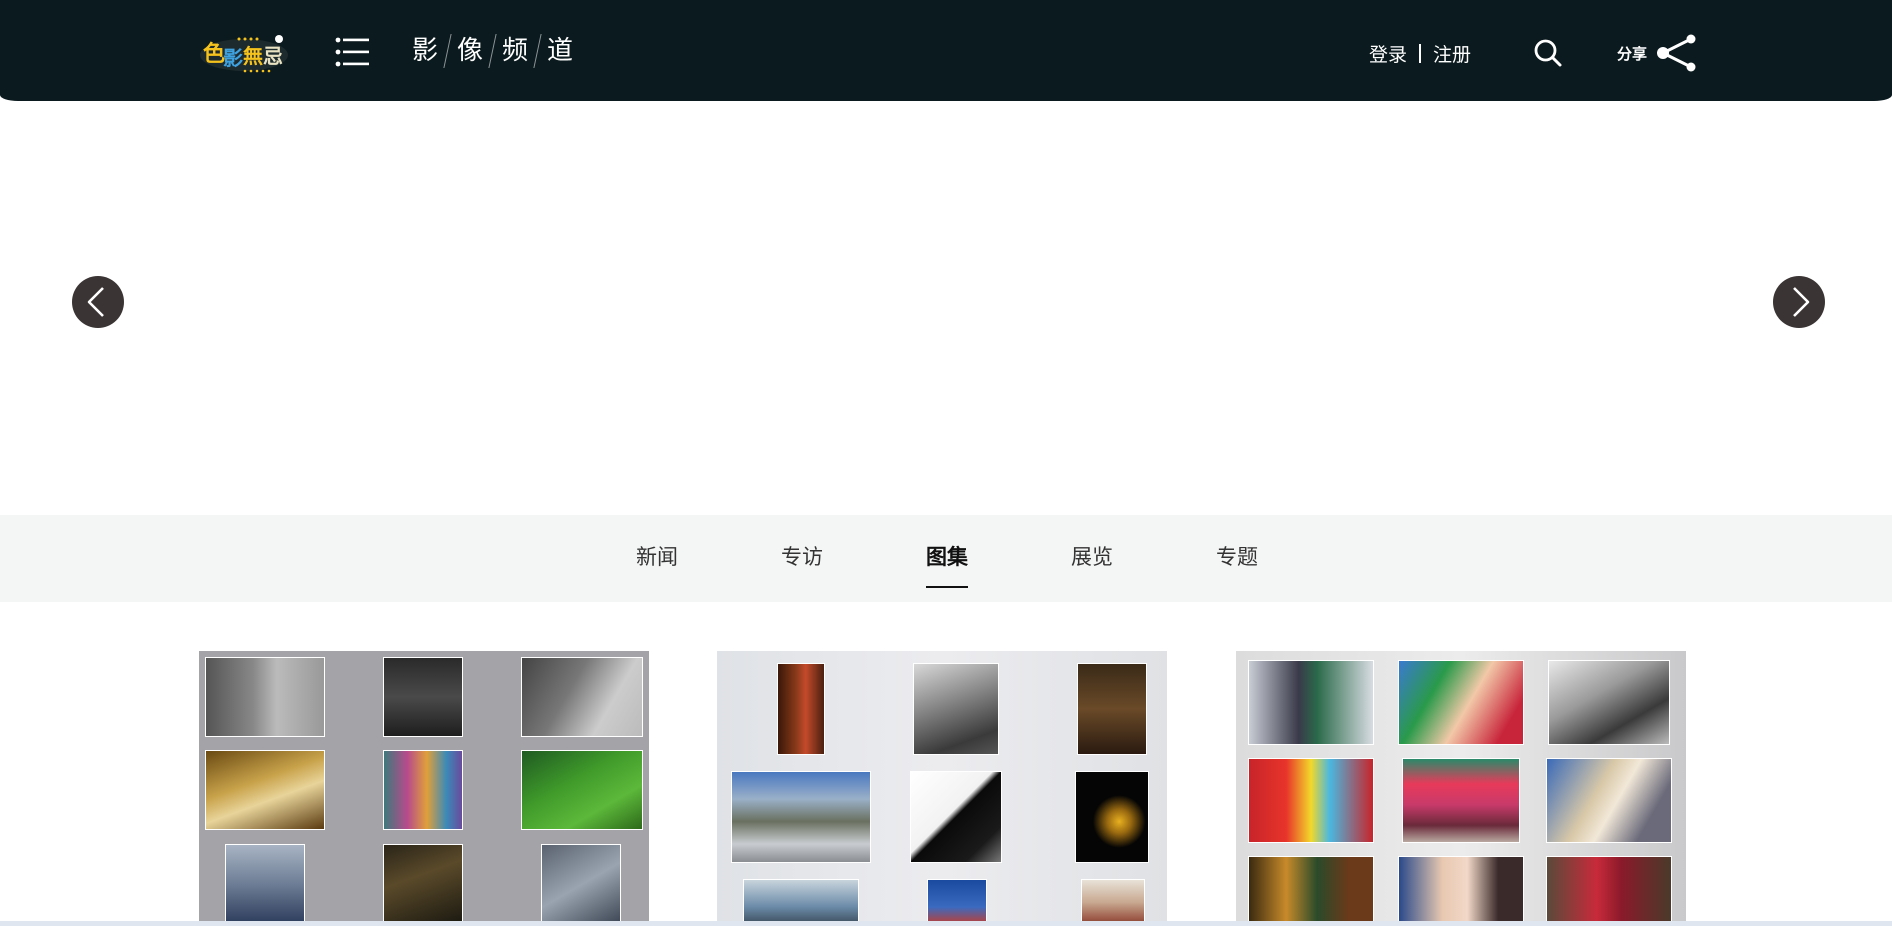 The width and height of the screenshot is (1892, 926). I want to click on category-tab-bar: 新闻 专访 图集 展览 专题, so click(946, 558).